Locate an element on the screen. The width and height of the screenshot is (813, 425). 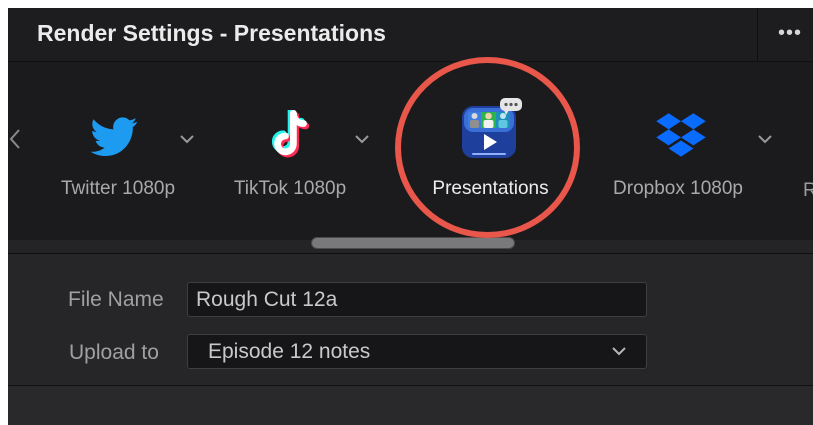
preset-dropbox: Dropbox 1080p is located at coordinates (678, 151).